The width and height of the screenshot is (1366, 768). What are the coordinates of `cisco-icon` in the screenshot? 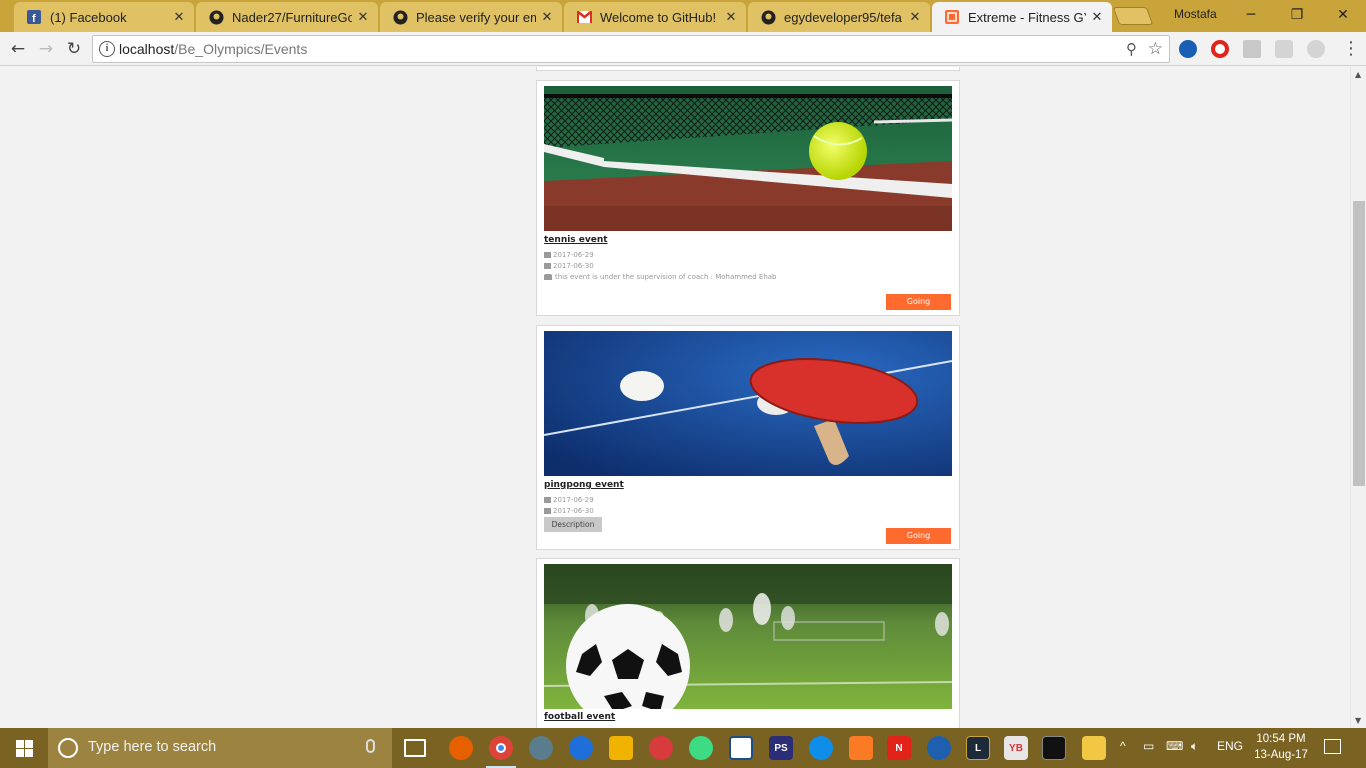 It's located at (939, 748).